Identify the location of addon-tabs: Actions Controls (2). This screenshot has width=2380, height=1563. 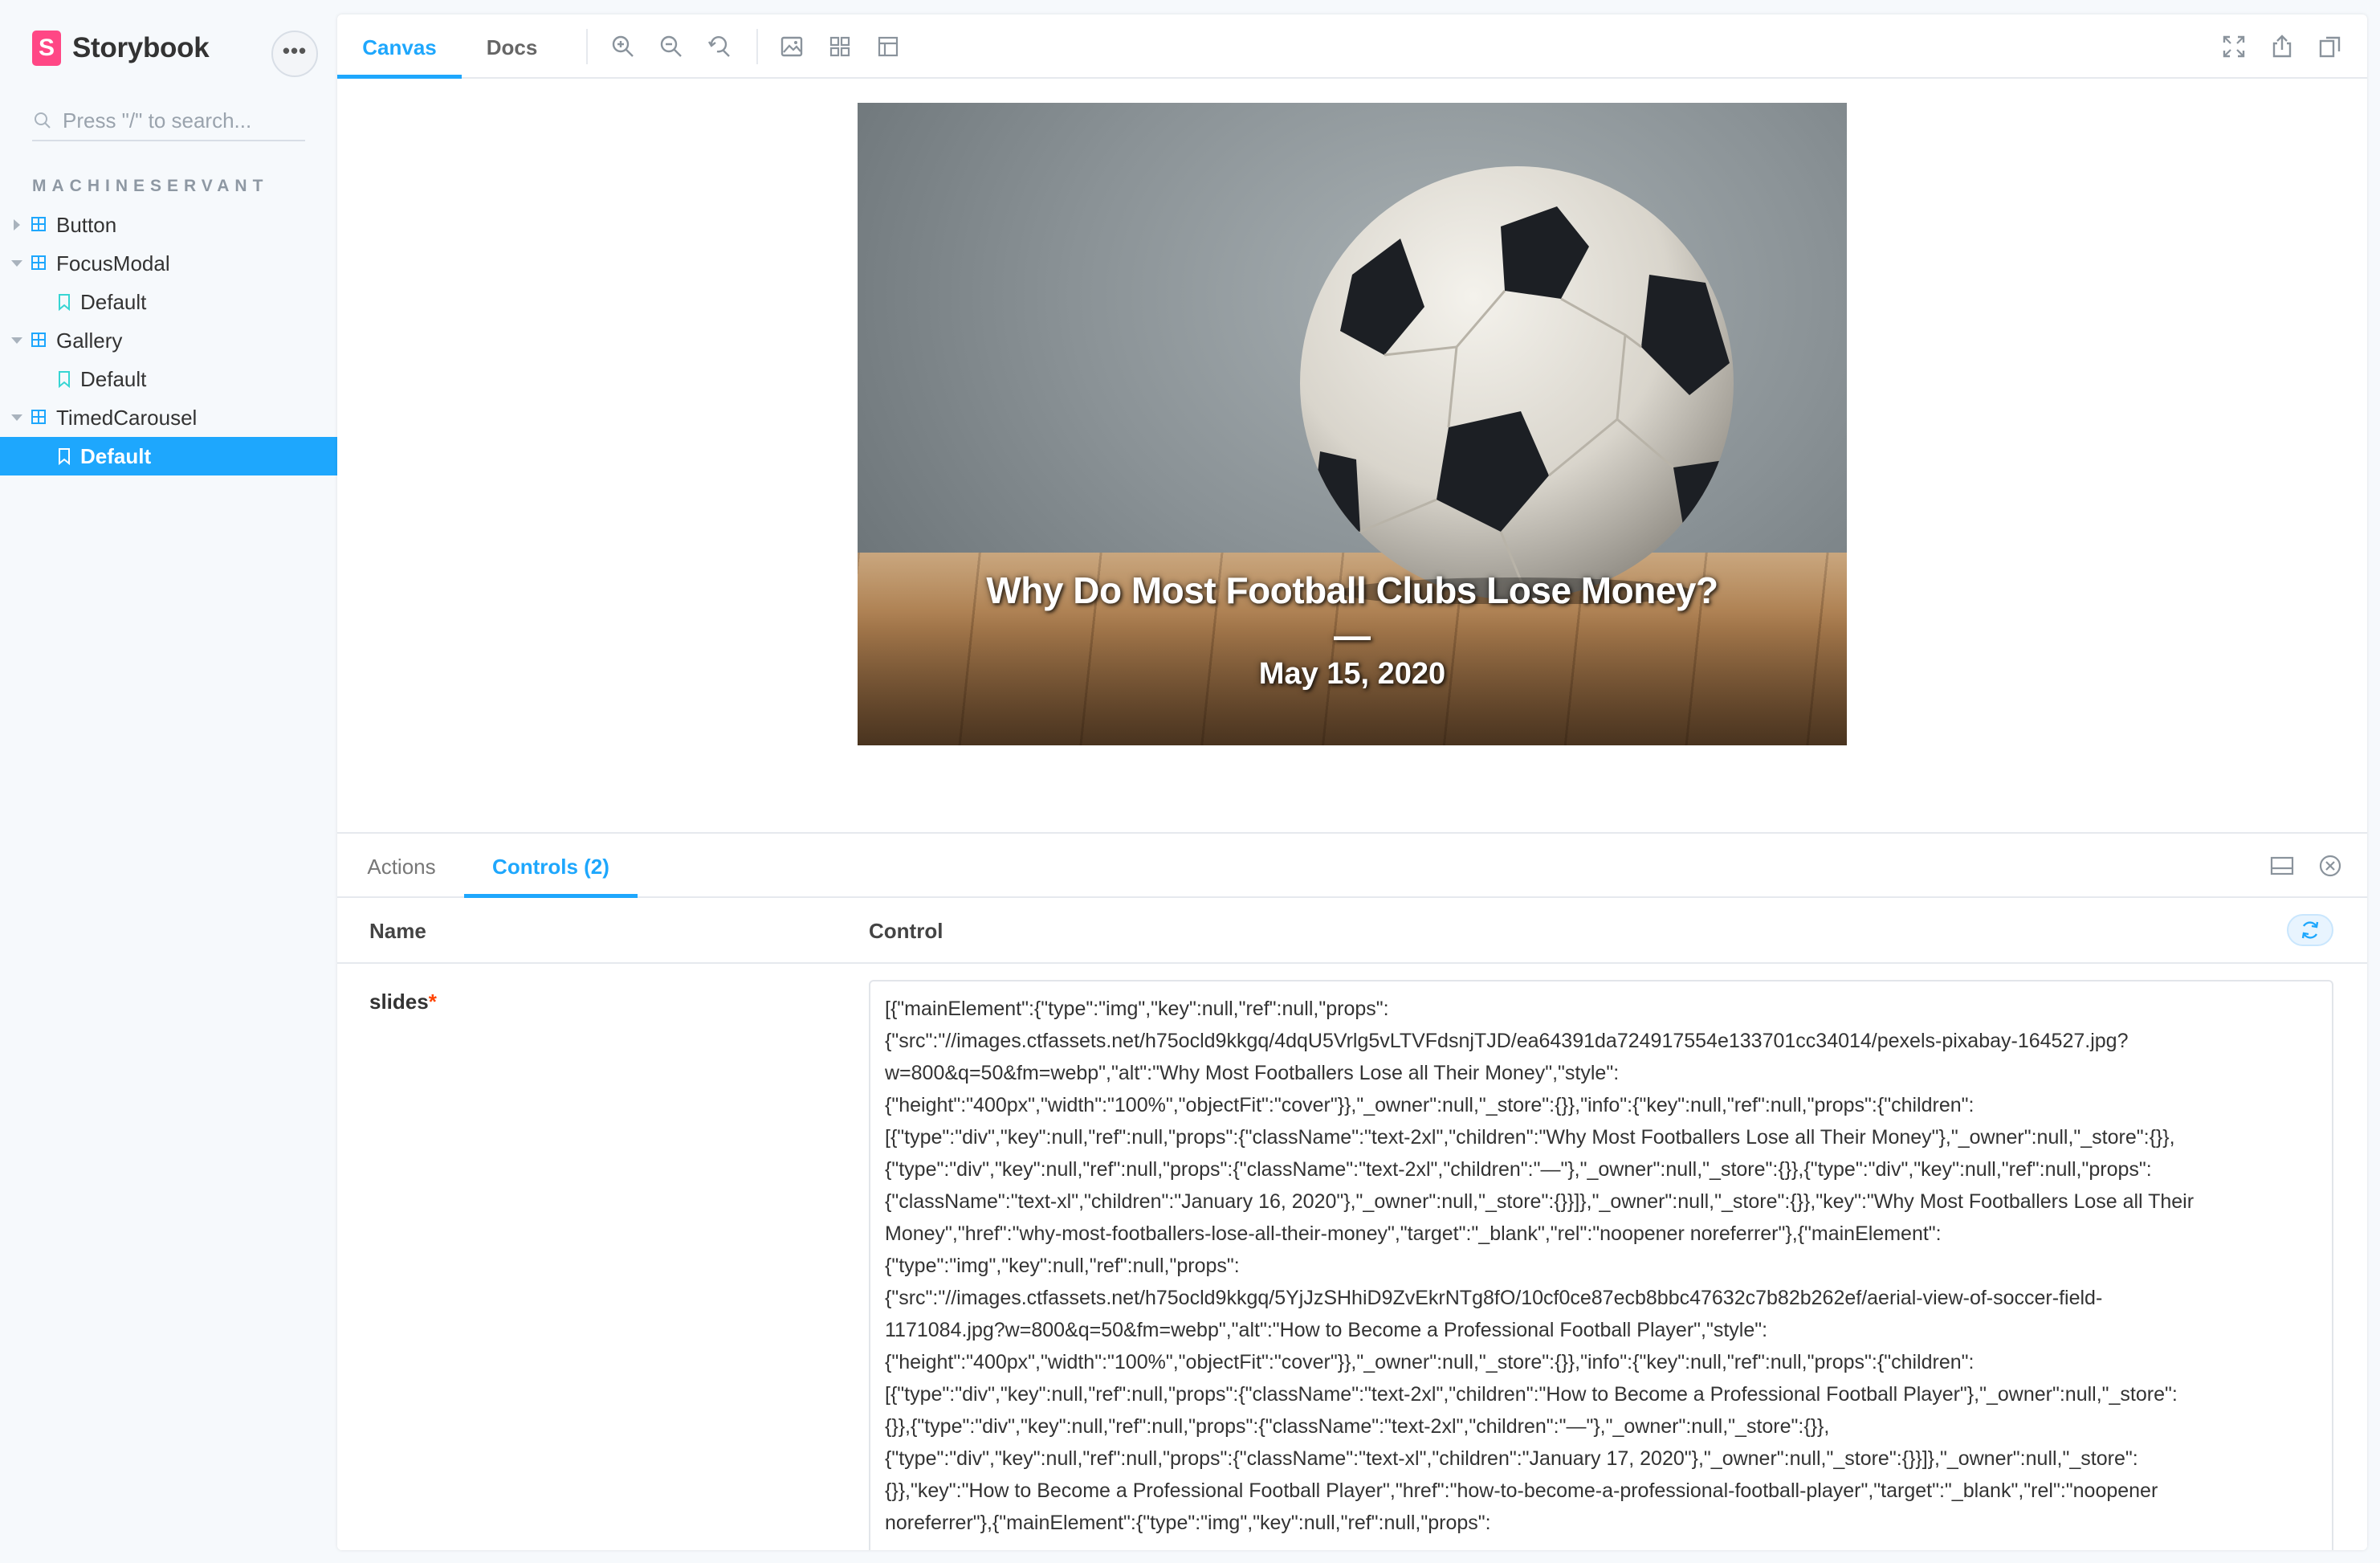
(1352, 866).